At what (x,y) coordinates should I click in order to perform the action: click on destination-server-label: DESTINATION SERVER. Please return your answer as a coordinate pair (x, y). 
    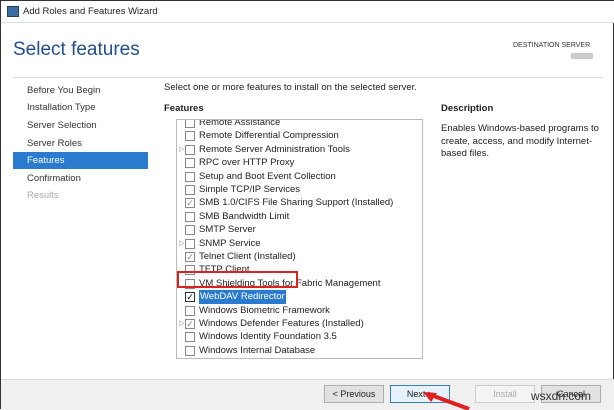
    Looking at the image, I should click on (552, 45).